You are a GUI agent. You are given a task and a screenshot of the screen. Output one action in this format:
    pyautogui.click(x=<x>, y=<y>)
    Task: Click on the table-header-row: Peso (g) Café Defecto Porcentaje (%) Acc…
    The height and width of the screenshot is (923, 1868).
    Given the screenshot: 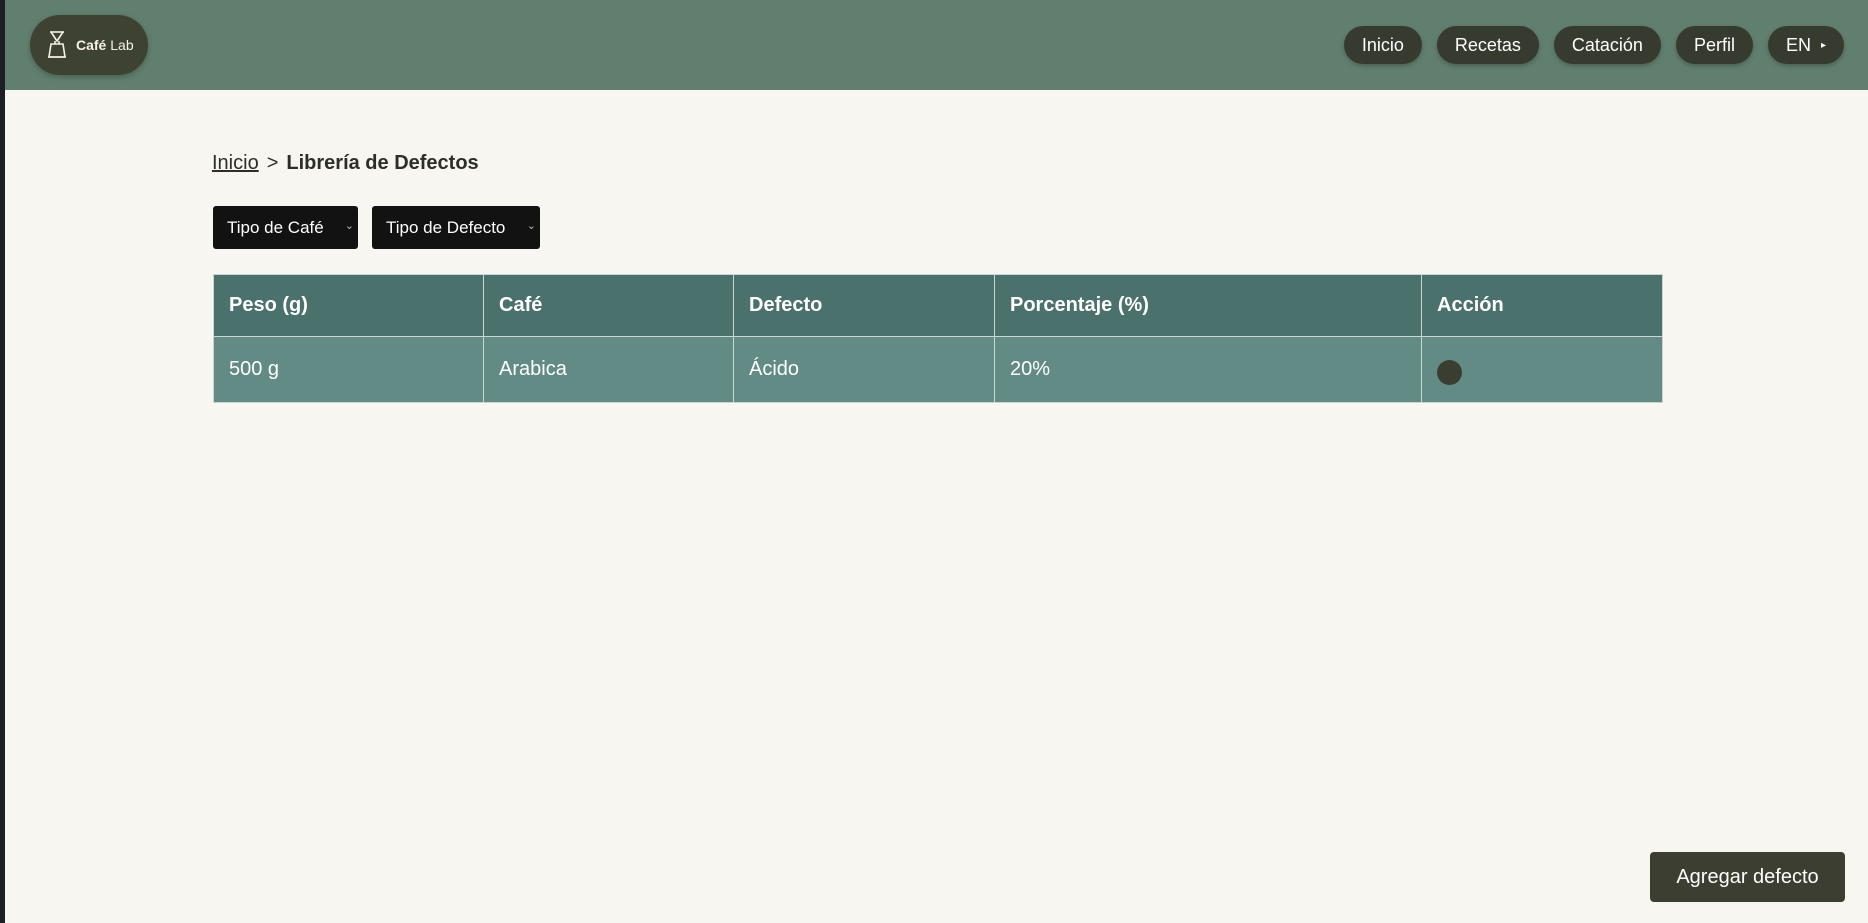 What is the action you would take?
    pyautogui.click(x=938, y=305)
    